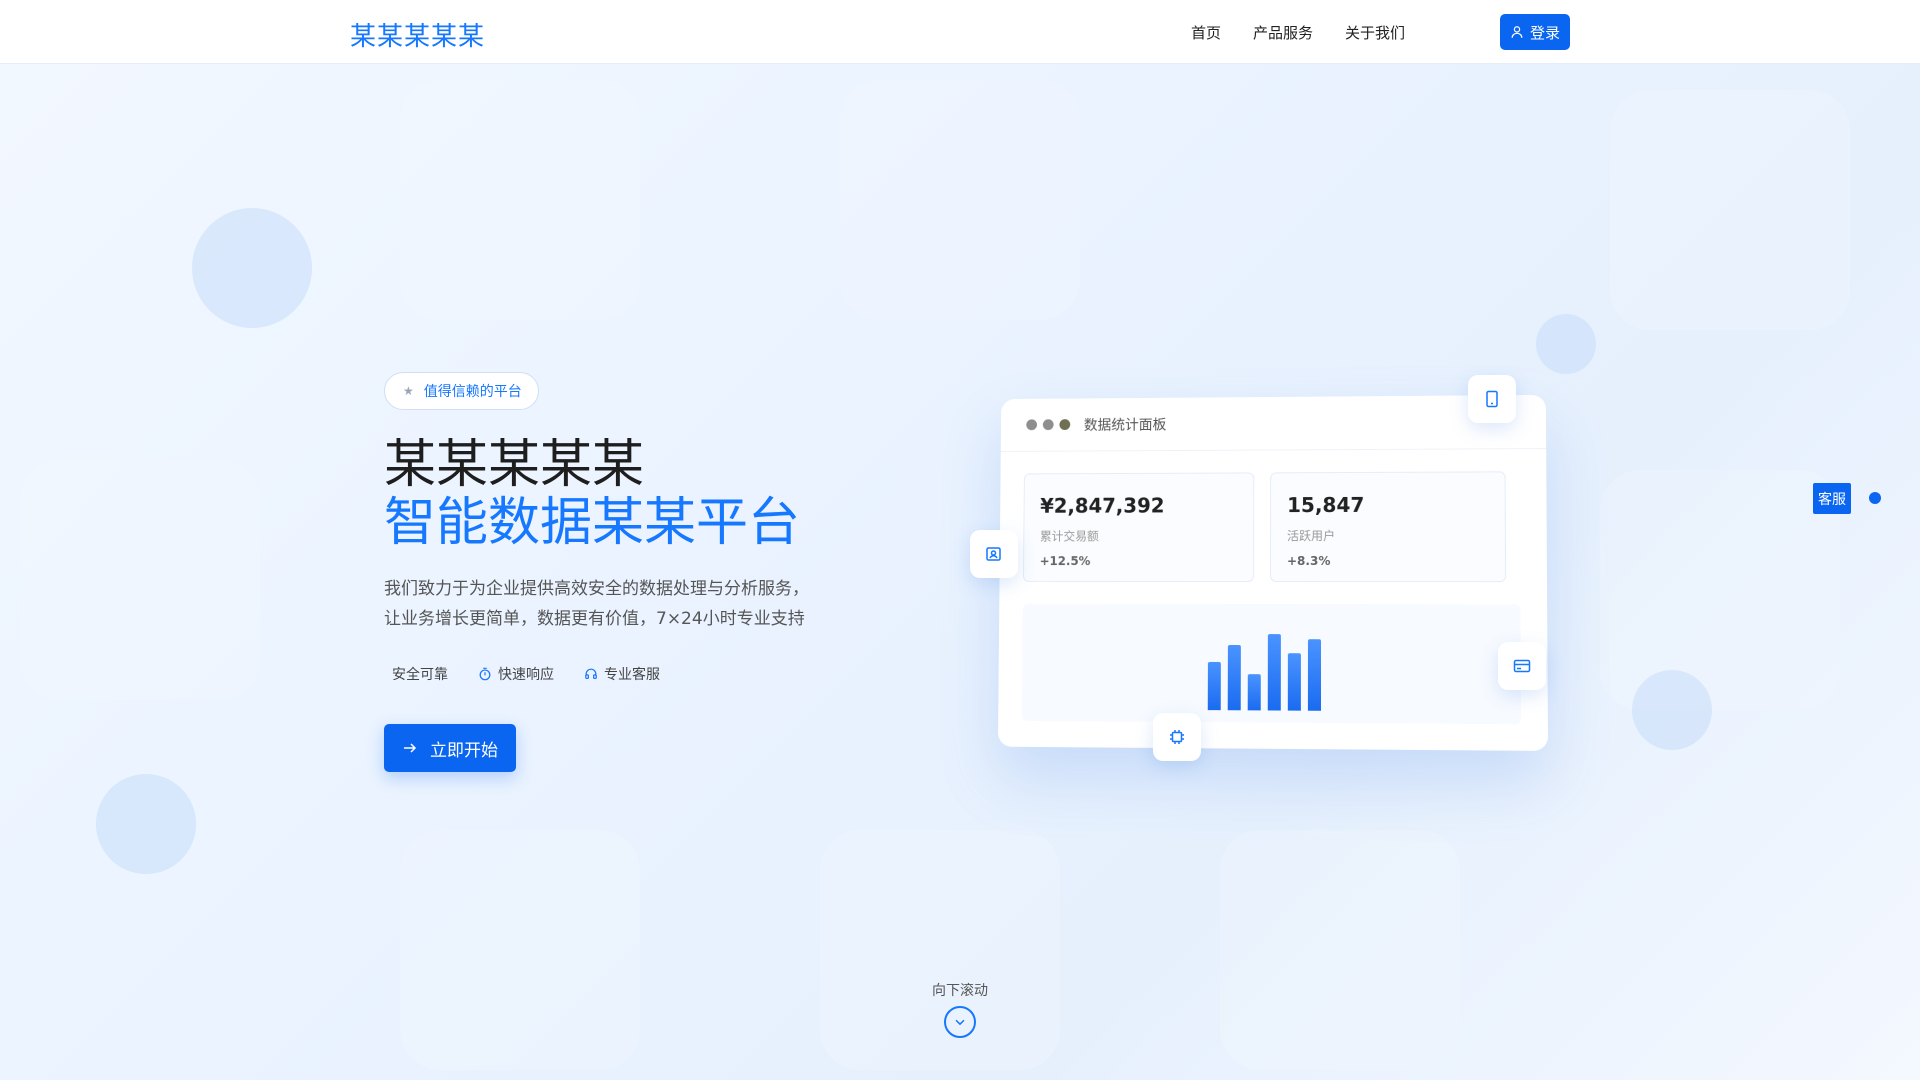 The height and width of the screenshot is (1080, 1920). What do you see at coordinates (1388, 561) in the screenshot?
I see `stat-change: +8.3%` at bounding box center [1388, 561].